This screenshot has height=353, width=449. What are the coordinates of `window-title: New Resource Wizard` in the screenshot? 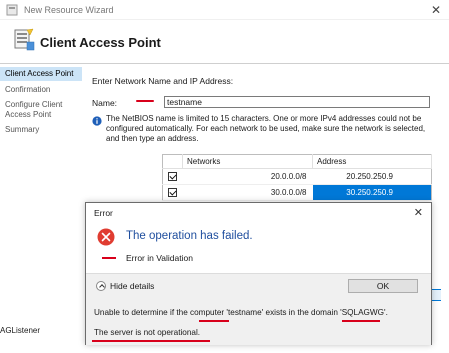 It's located at (69, 10).